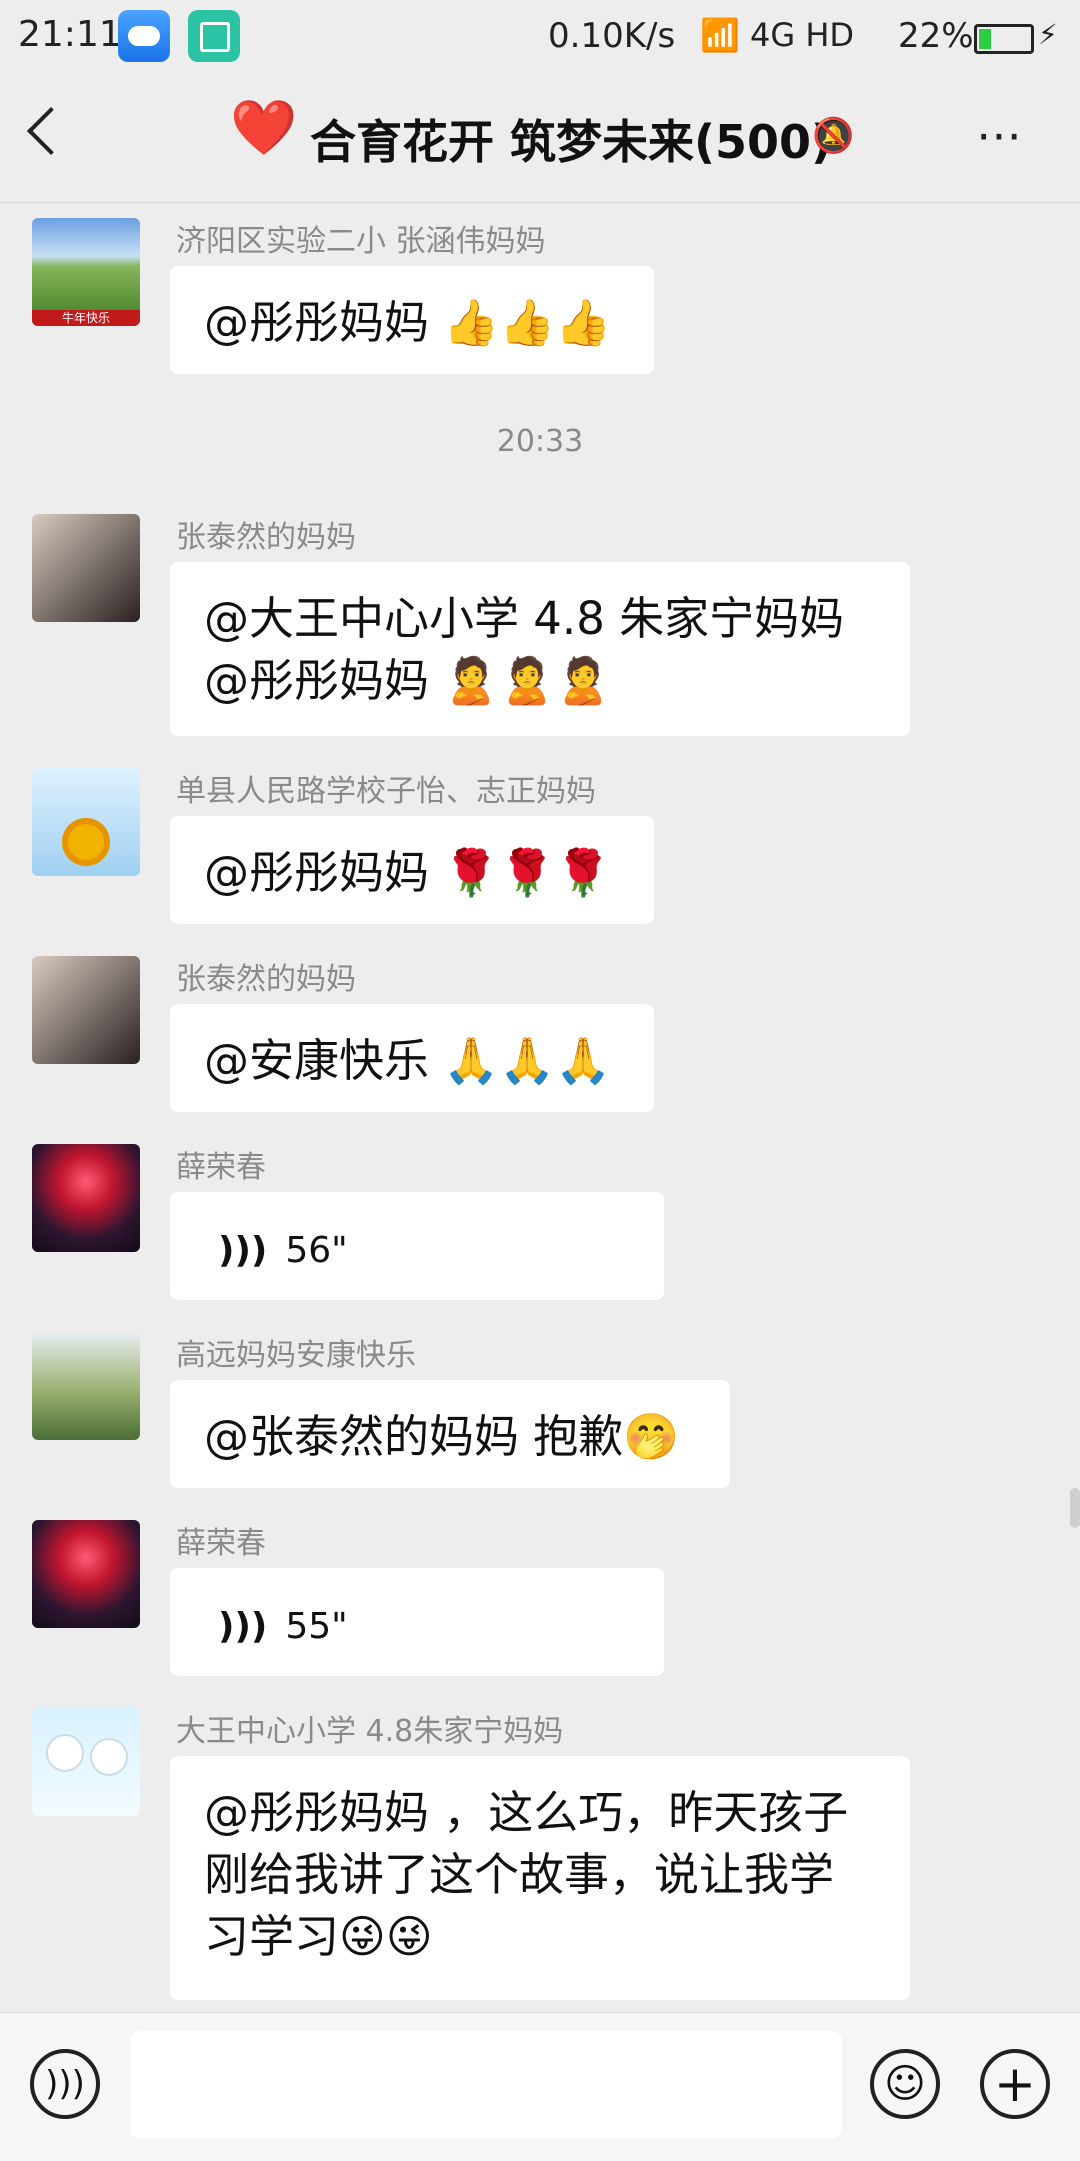  I want to click on emoji-icon: ☺, so click(905, 2084).